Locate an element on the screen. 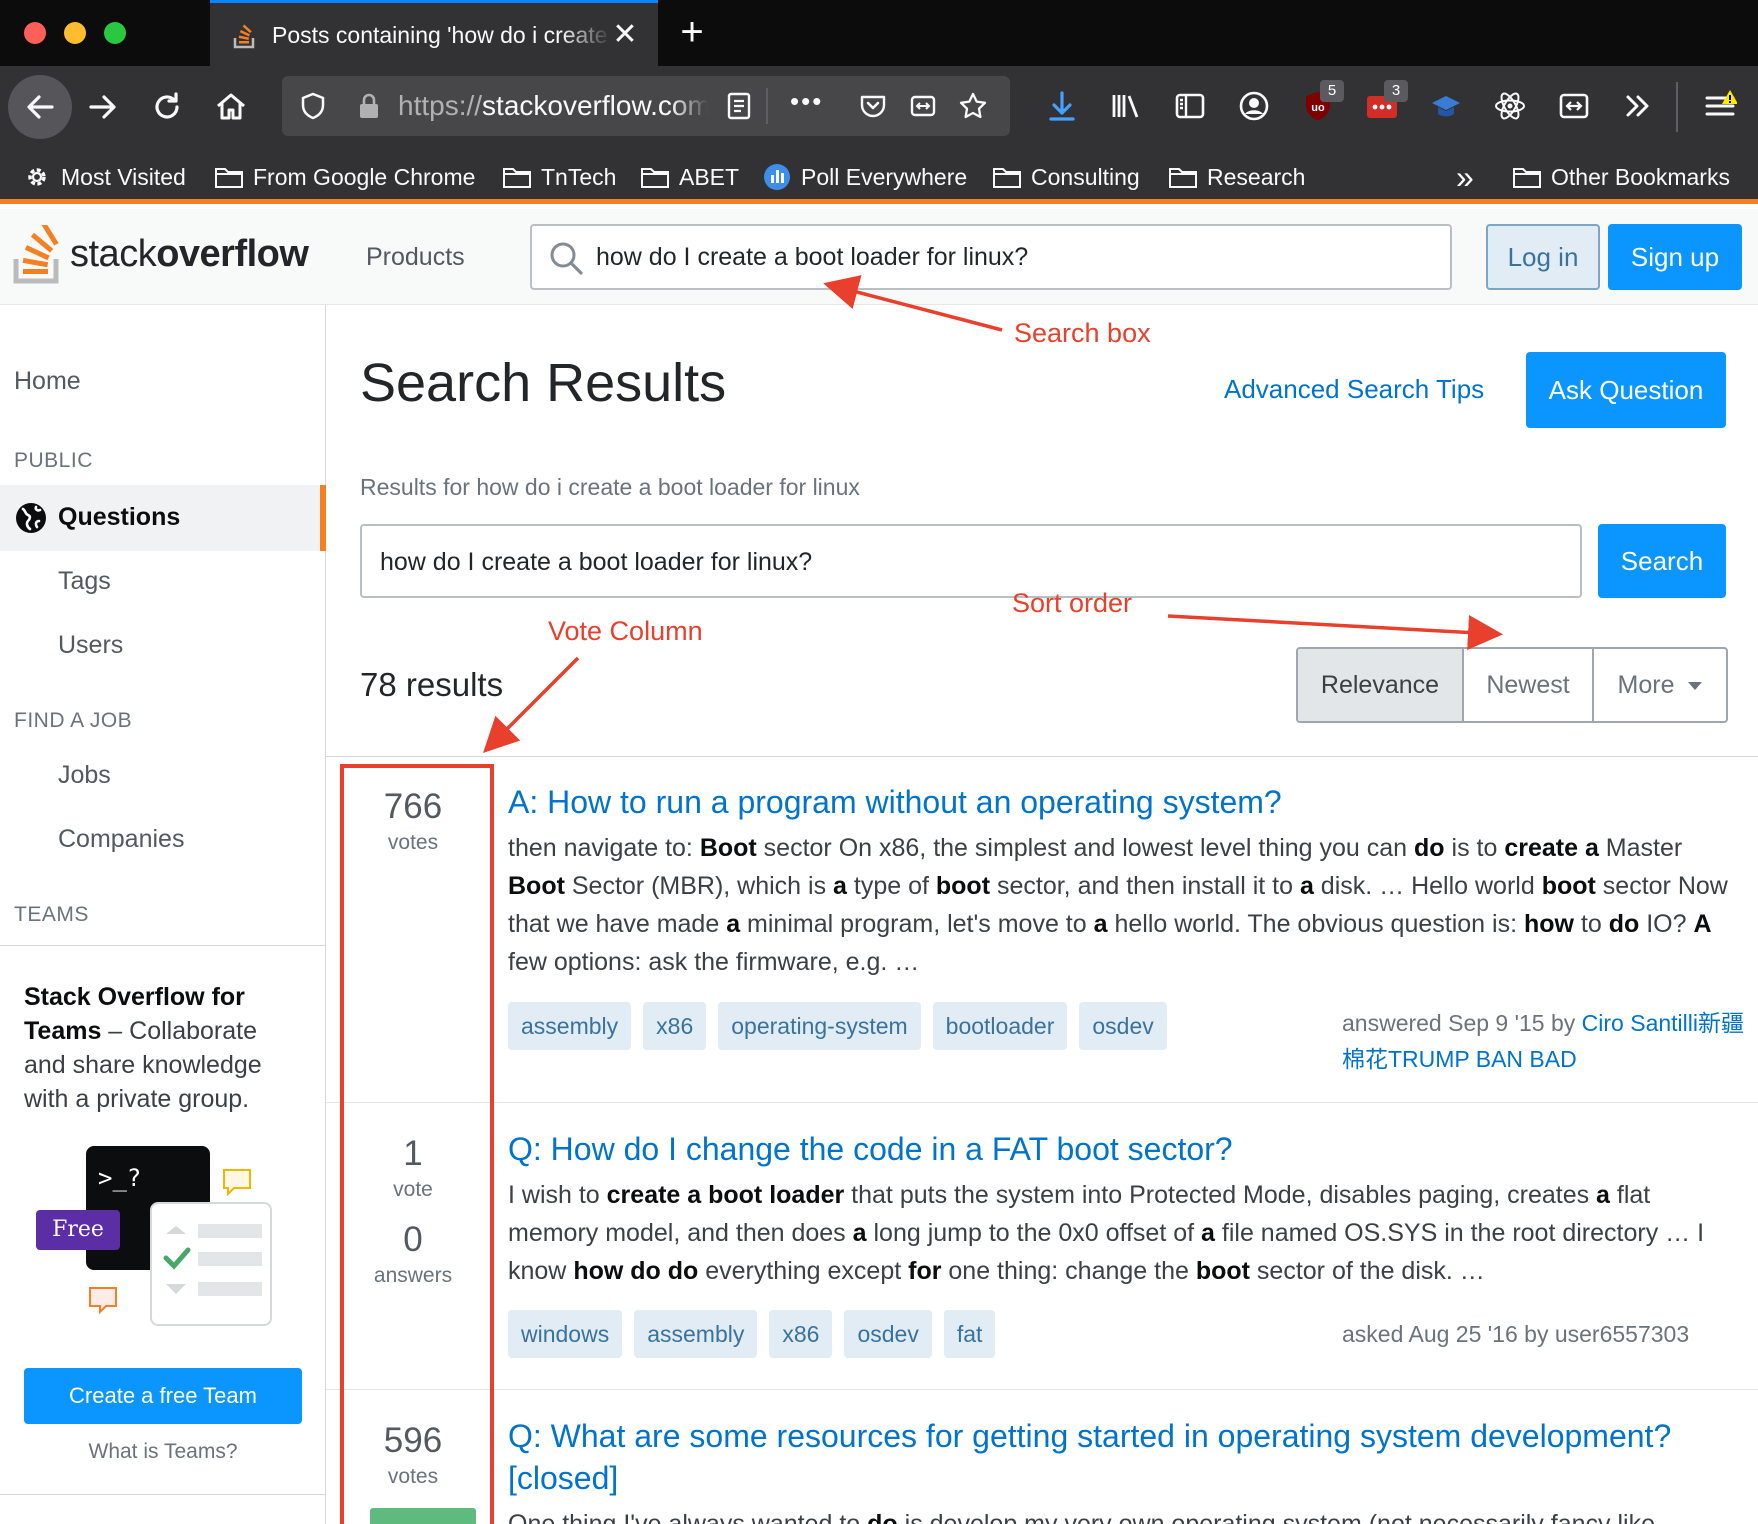 This screenshot has height=1524, width=1758. signup-button: Sign up is located at coordinates (1675, 257).